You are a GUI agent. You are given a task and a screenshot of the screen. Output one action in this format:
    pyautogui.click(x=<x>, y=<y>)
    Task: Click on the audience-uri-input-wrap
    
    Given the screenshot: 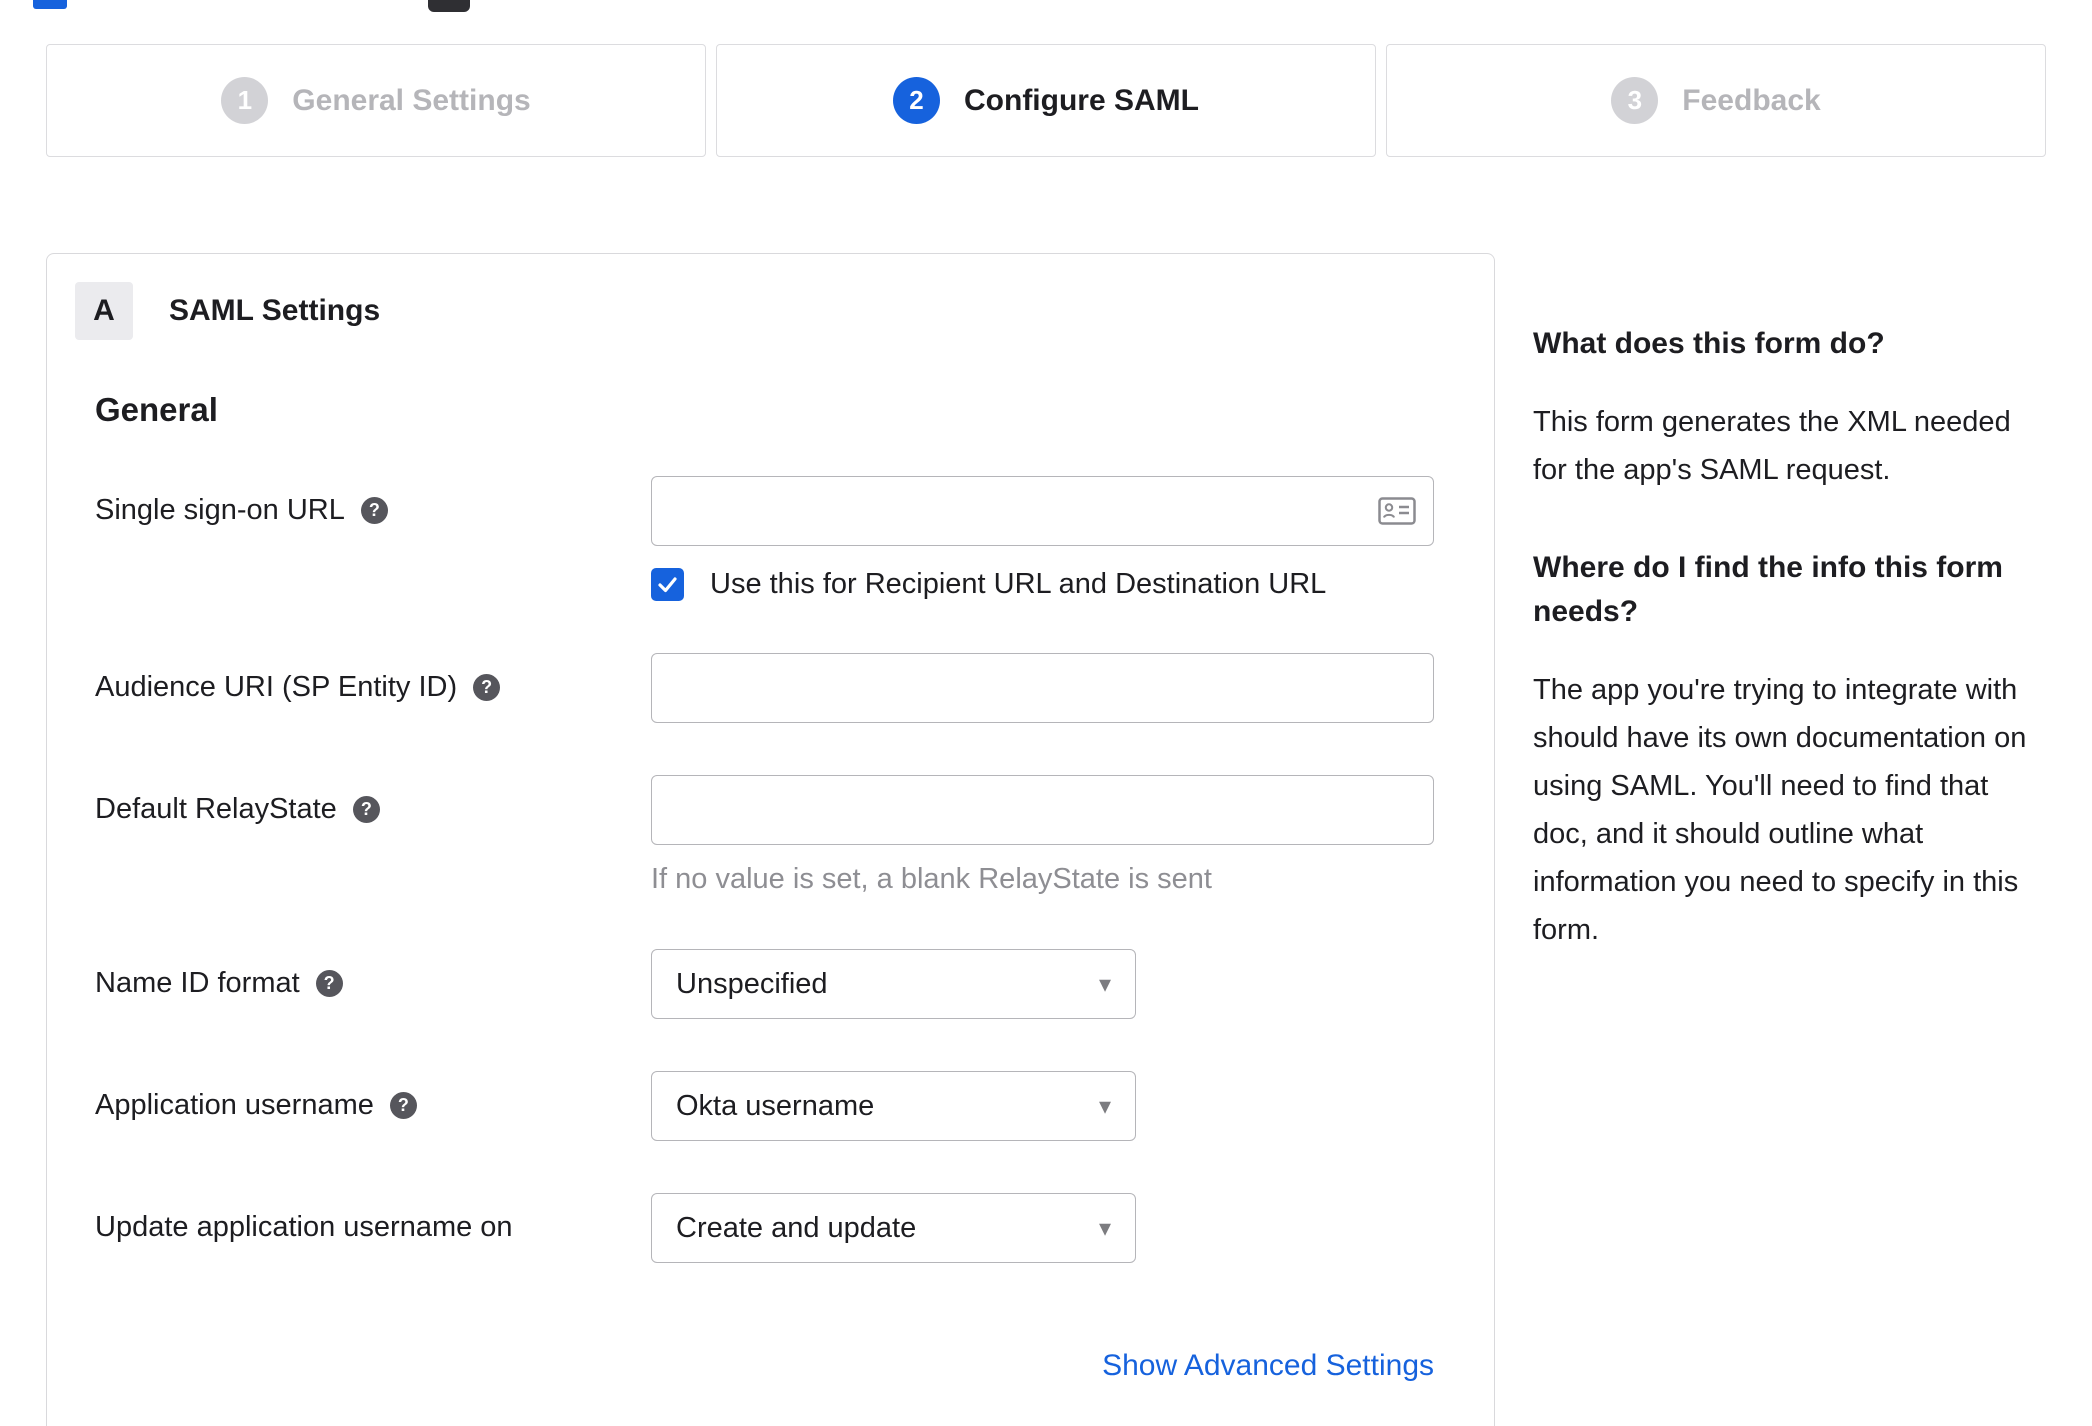 What is the action you would take?
    pyautogui.click(x=1042, y=688)
    